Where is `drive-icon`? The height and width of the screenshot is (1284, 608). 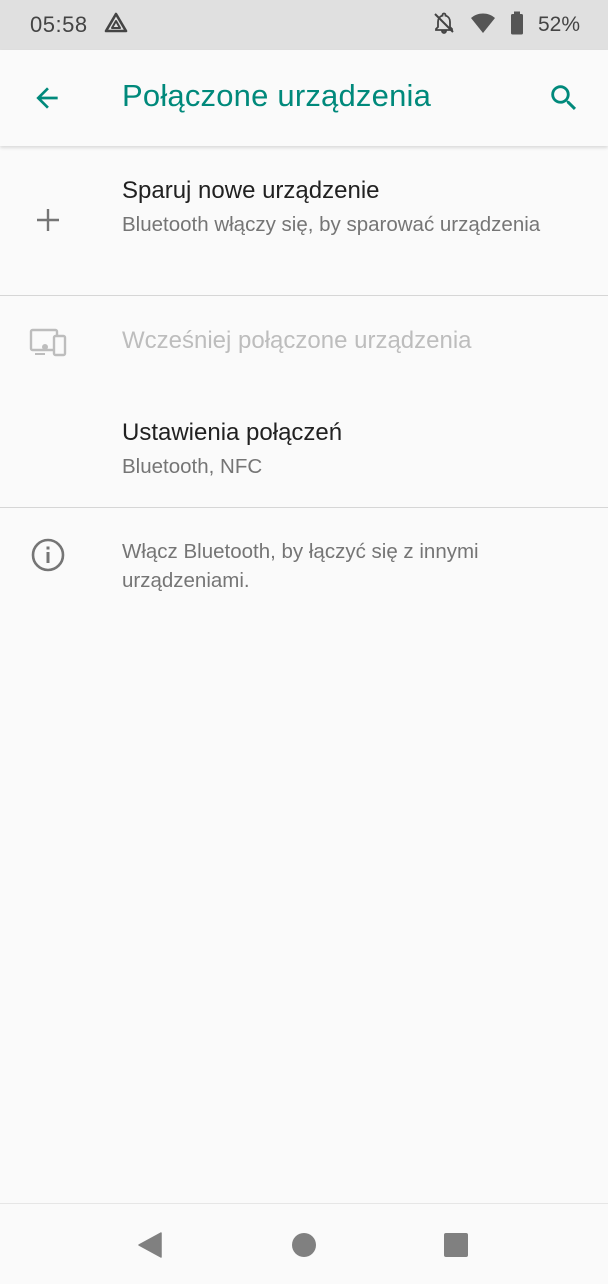
drive-icon is located at coordinates (116, 25).